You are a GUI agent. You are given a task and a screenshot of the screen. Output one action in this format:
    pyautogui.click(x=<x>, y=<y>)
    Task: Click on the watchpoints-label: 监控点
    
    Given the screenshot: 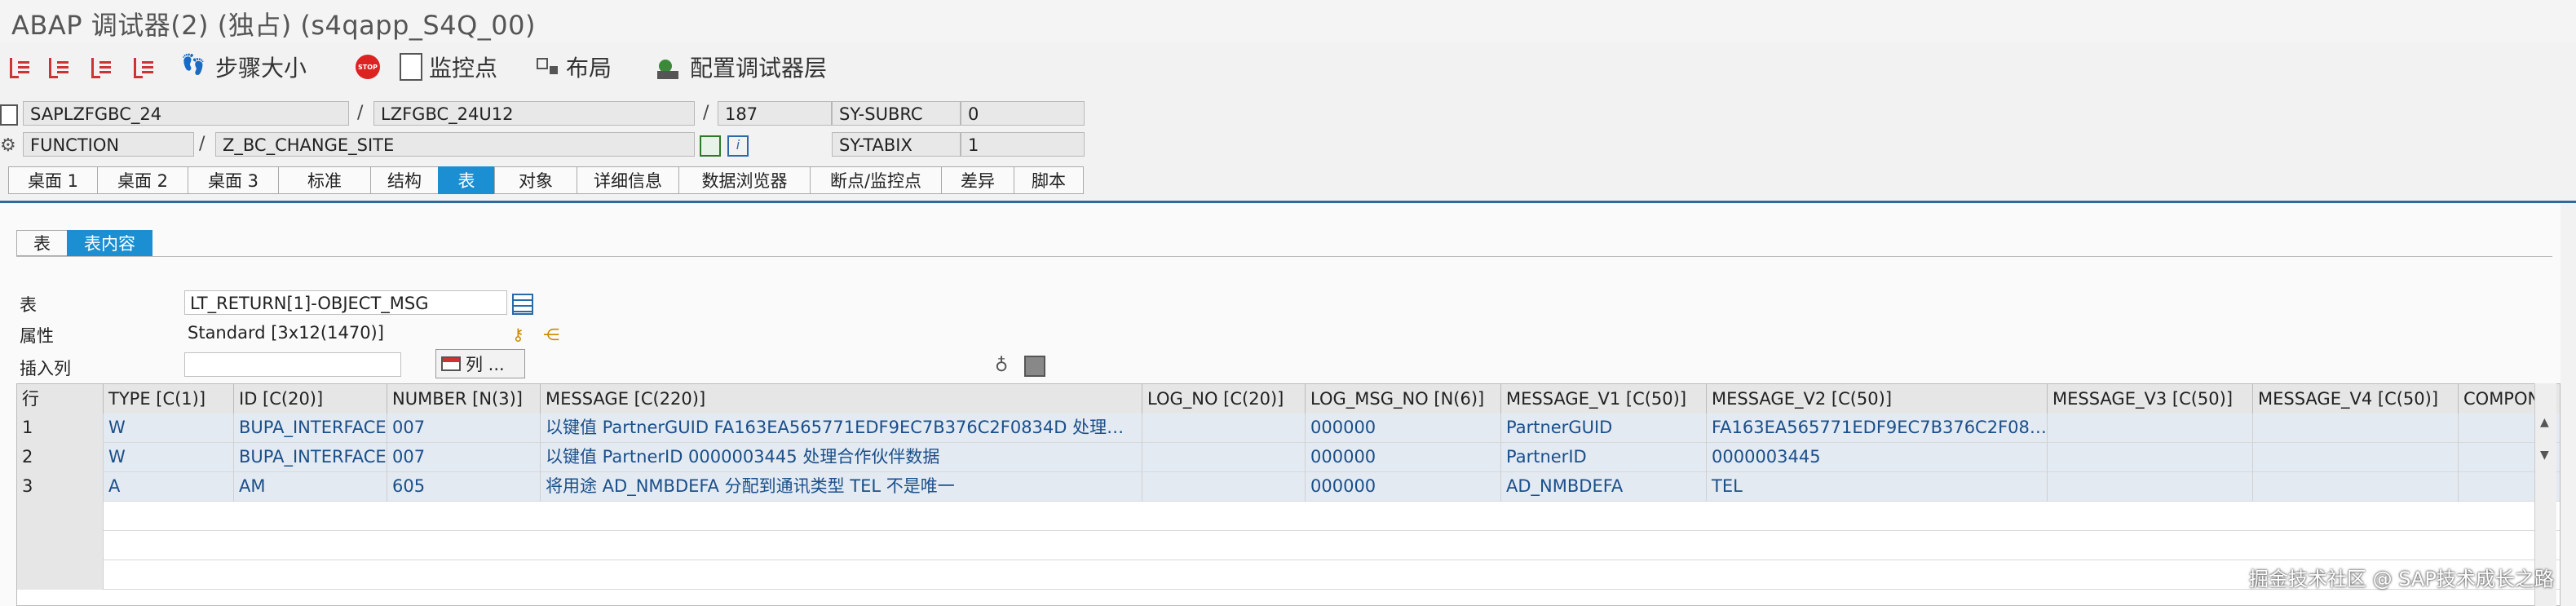 What is the action you would take?
    pyautogui.click(x=463, y=68)
    